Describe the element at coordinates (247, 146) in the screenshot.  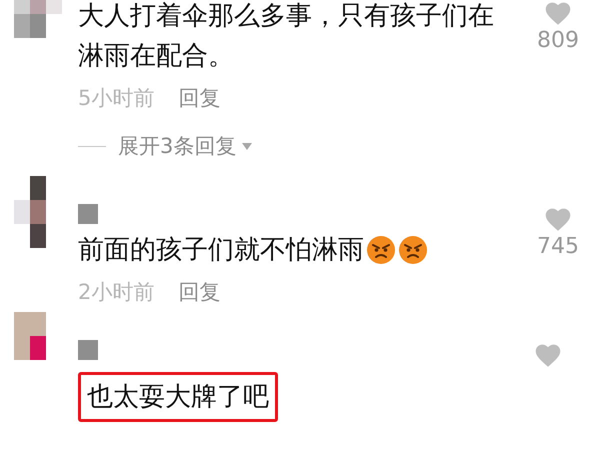
I see `caret-icon` at that location.